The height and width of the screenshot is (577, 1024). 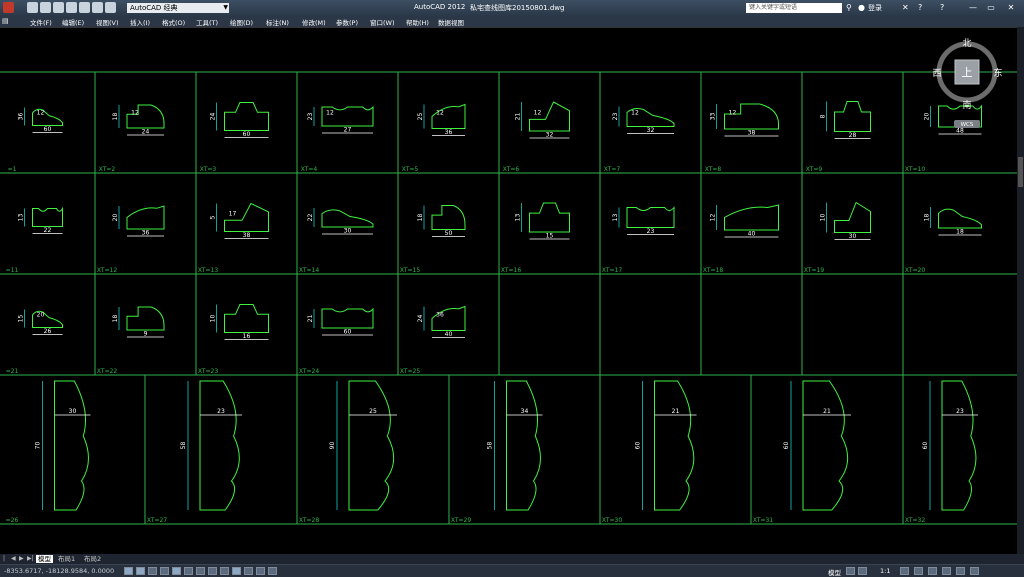 What do you see at coordinates (420, 319) in the screenshot?
I see `dimension-value: 24` at bounding box center [420, 319].